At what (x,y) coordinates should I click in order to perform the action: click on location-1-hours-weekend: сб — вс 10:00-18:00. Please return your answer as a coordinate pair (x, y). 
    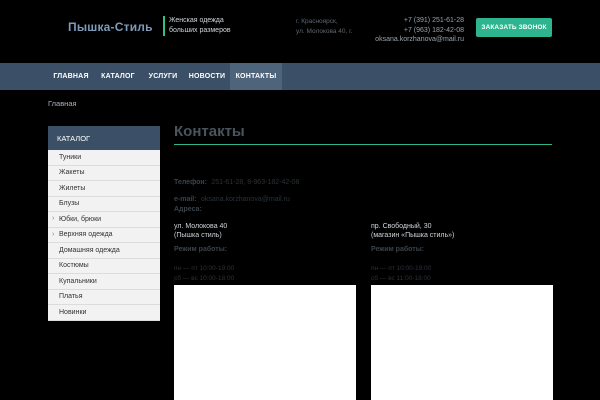
    Looking at the image, I should click on (204, 278).